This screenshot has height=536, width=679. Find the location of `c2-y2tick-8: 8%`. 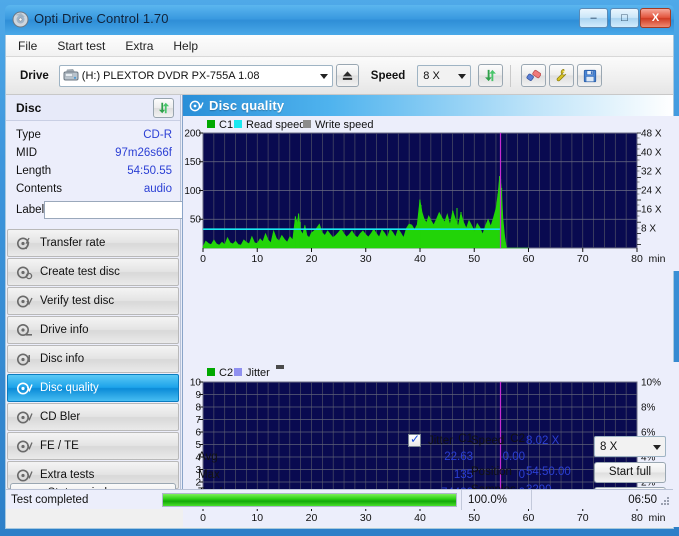

c2-y2tick-8: 8% is located at coordinates (648, 408).